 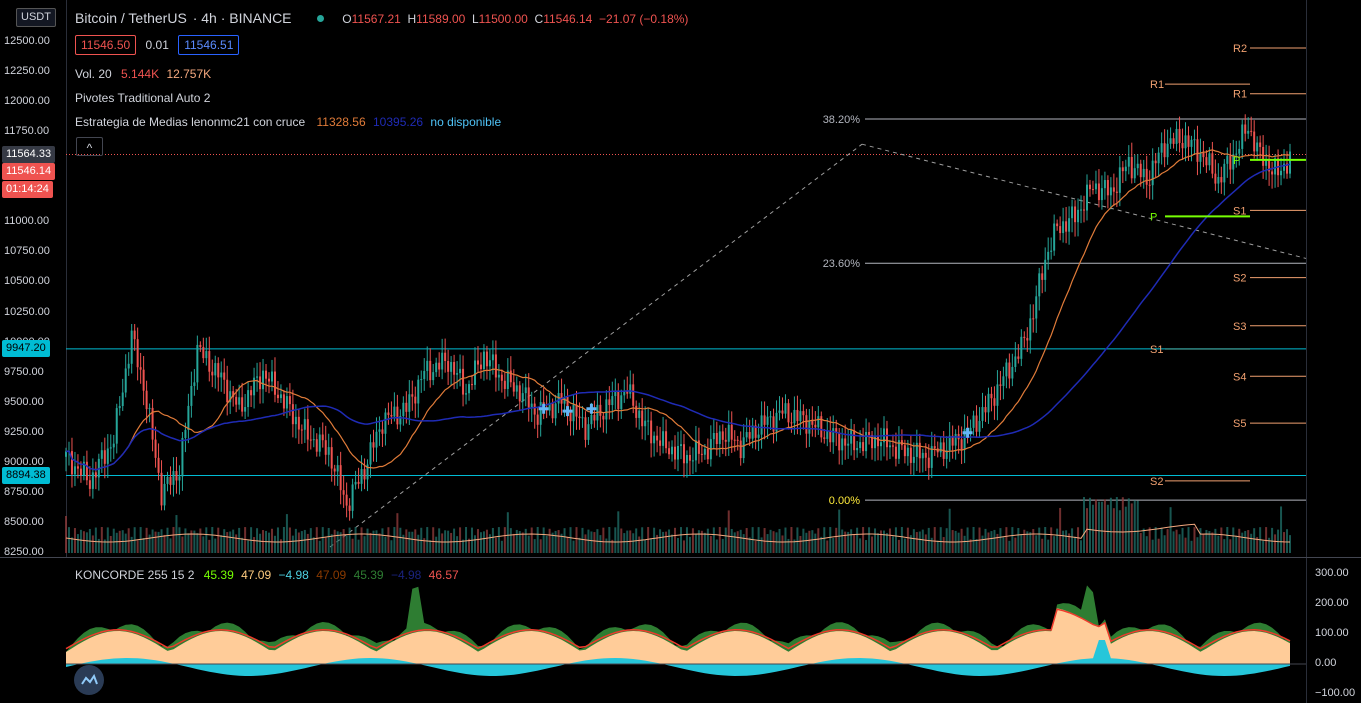 What do you see at coordinates (680, 557) in the screenshot?
I see `pane-separator` at bounding box center [680, 557].